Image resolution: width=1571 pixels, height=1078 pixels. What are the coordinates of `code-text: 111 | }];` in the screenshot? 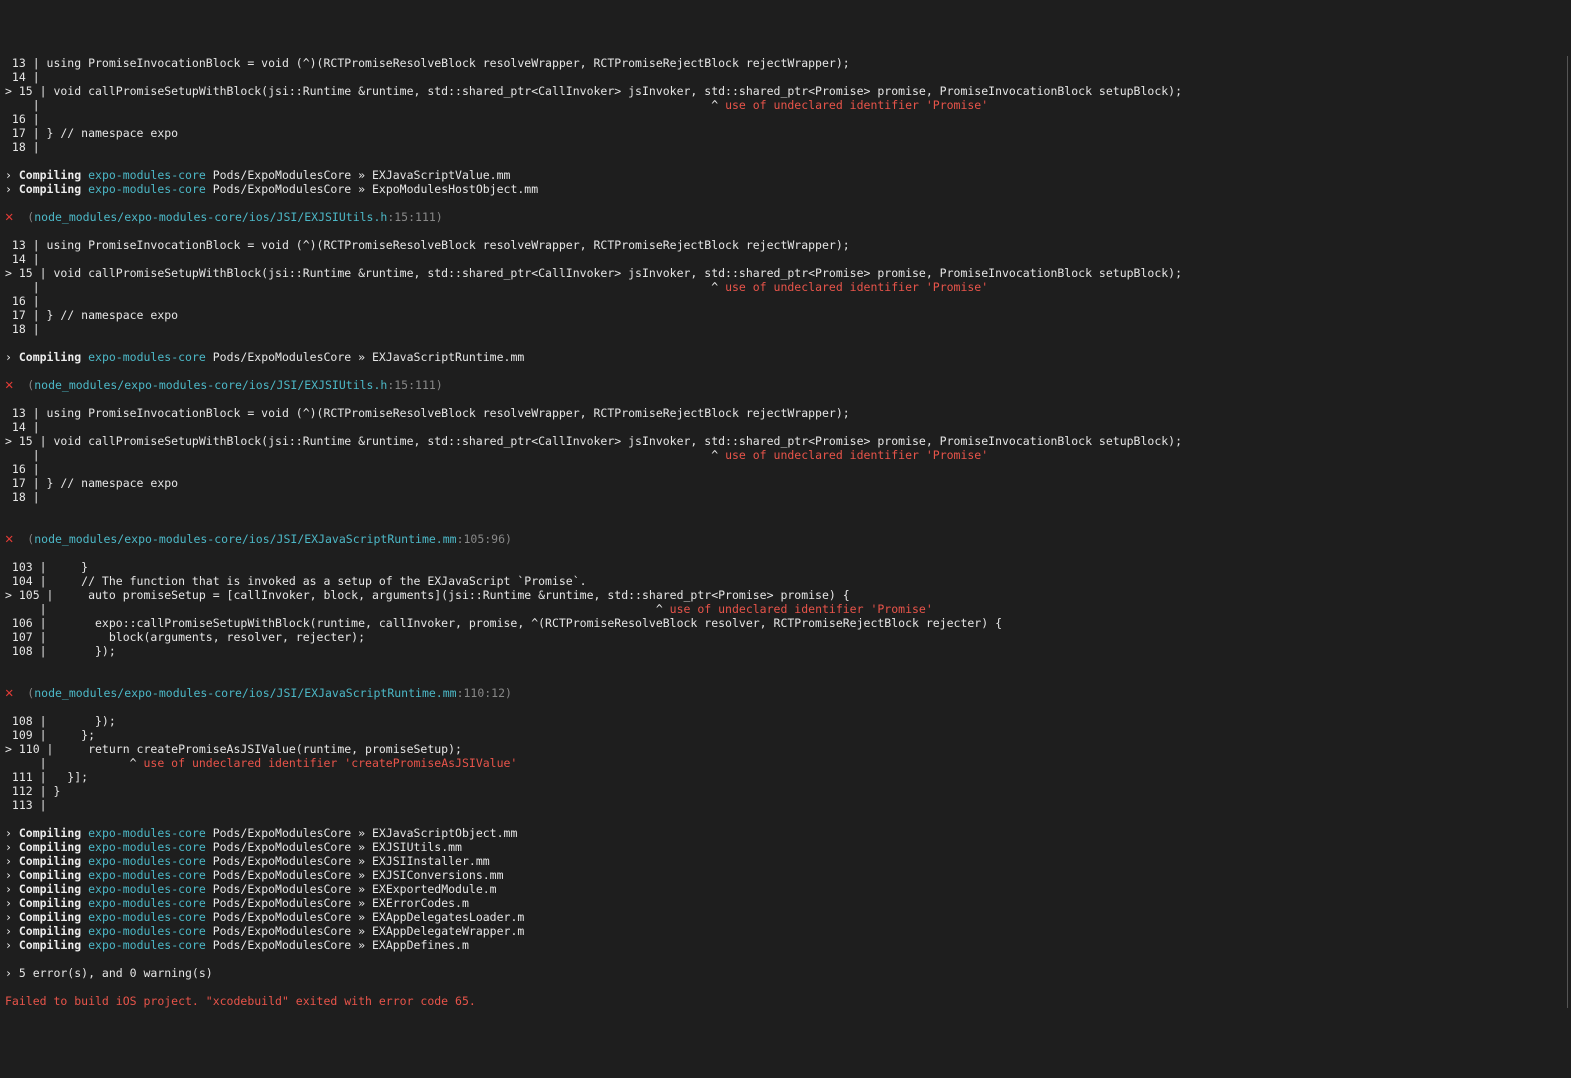 It's located at (47, 777).